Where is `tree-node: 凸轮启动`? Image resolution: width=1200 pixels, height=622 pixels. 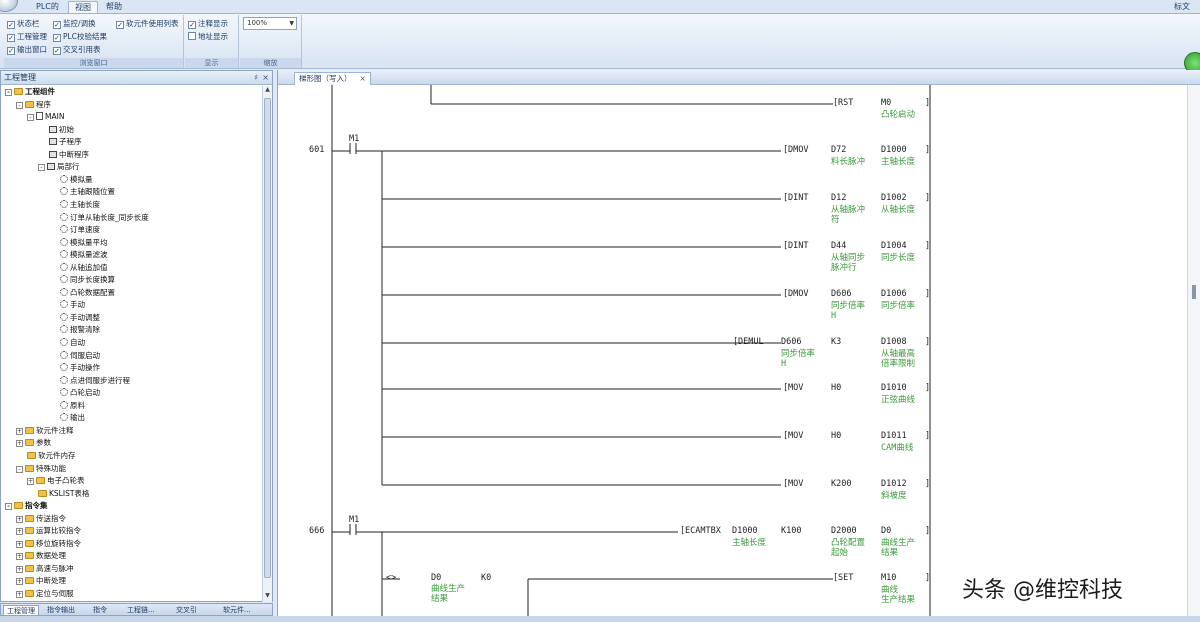
tree-node: 凸轮启动 is located at coordinates (74, 393).